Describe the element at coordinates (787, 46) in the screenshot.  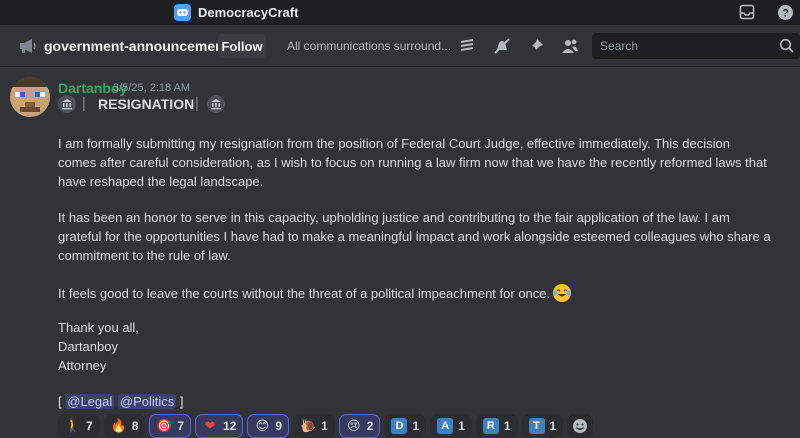
I see `search-icon` at that location.